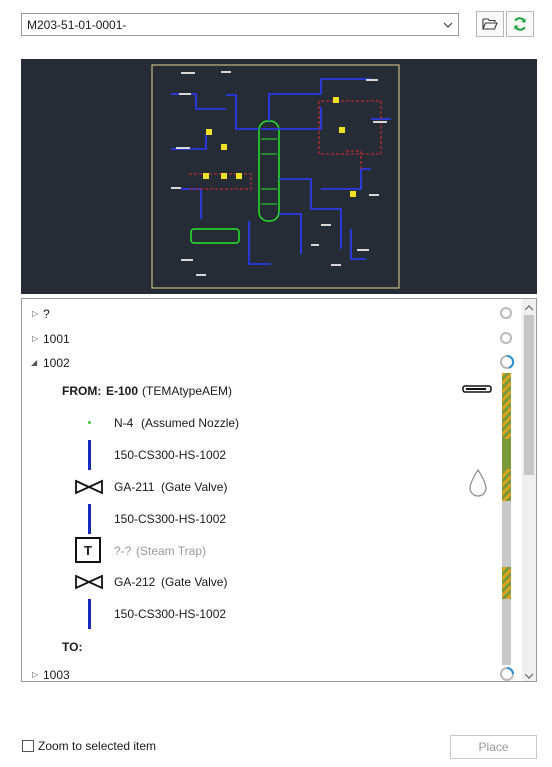  I want to click on nozzle-icon, so click(89, 422).